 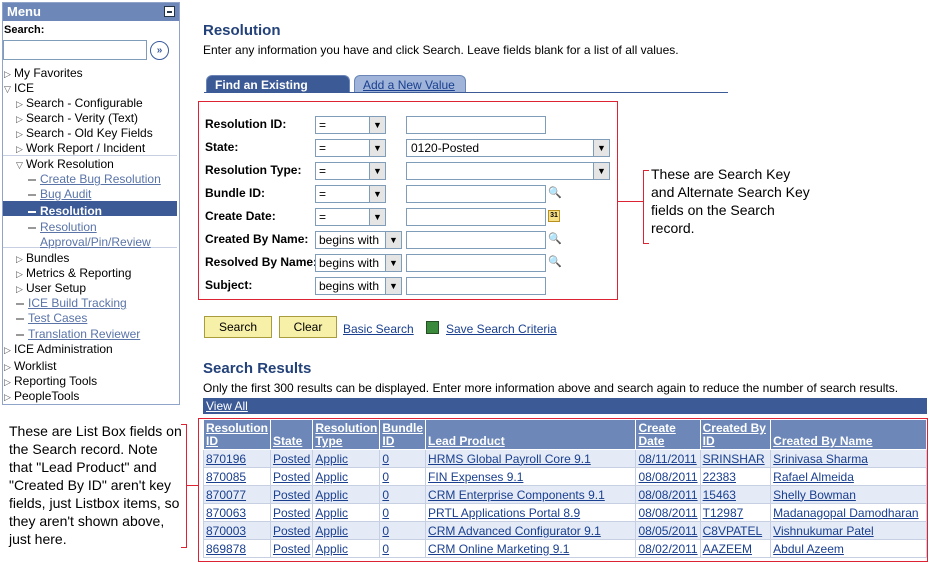 I want to click on criteria-value: 0120-Posted, so click(x=445, y=148).